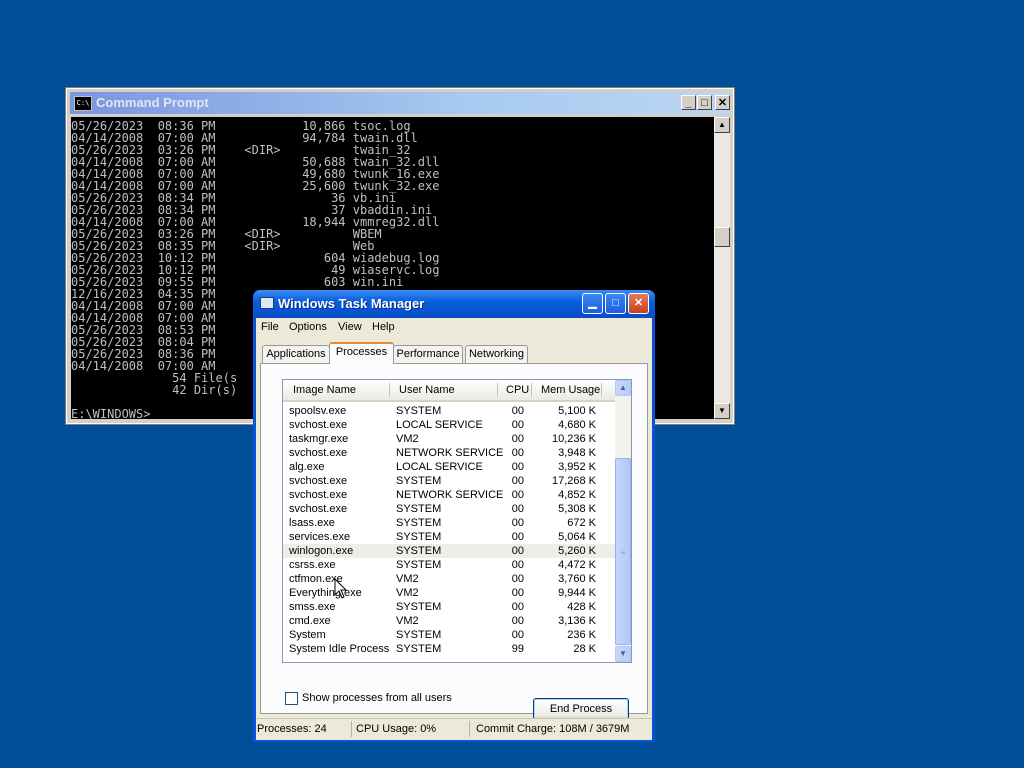 The width and height of the screenshot is (1024, 768). What do you see at coordinates (427, 390) in the screenshot?
I see `column-user-name: User Name` at bounding box center [427, 390].